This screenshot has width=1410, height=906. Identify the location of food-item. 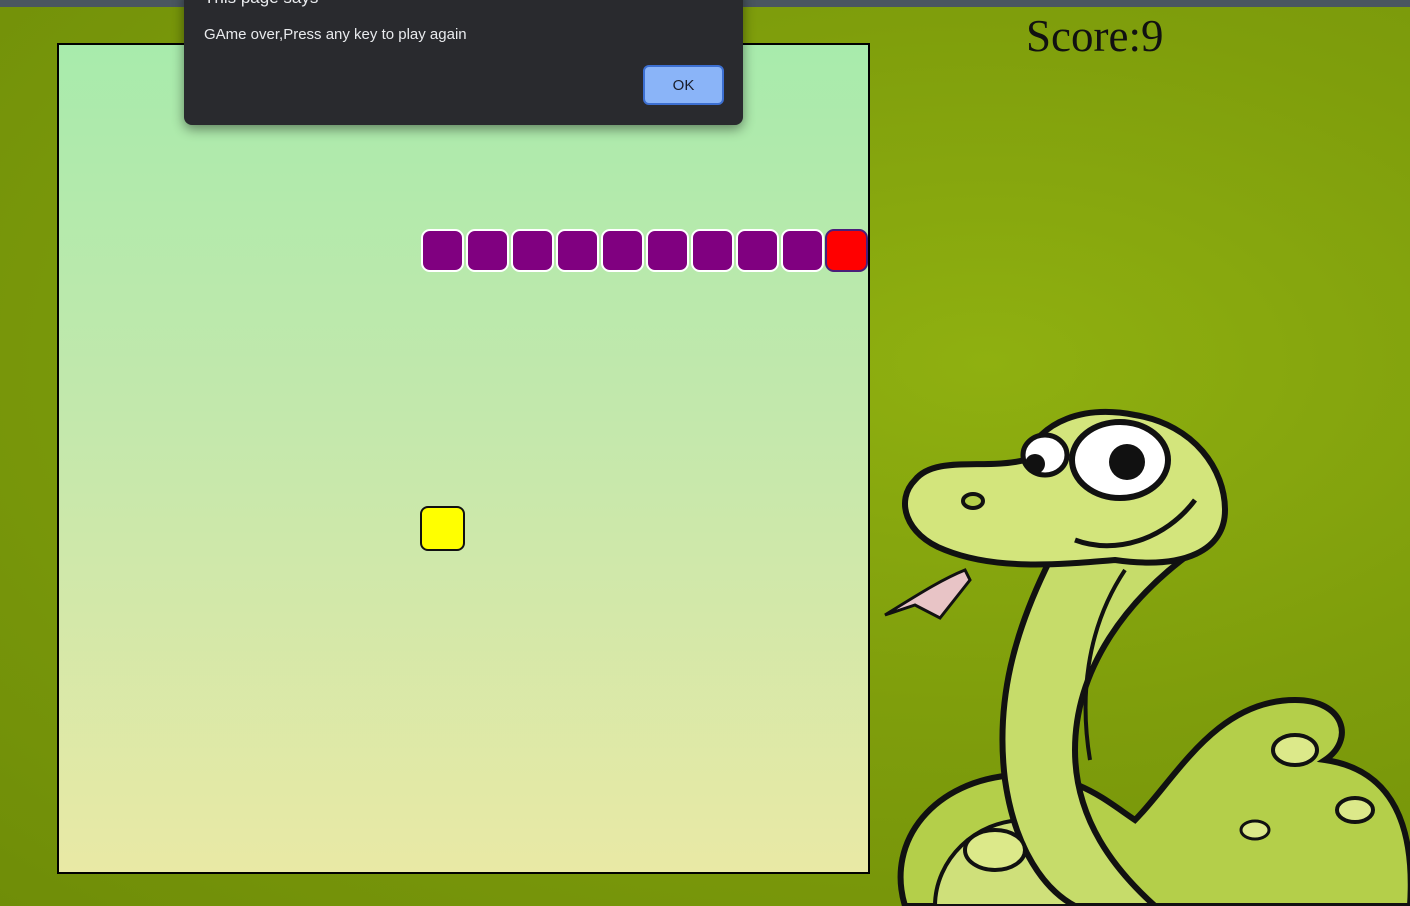
(442, 528).